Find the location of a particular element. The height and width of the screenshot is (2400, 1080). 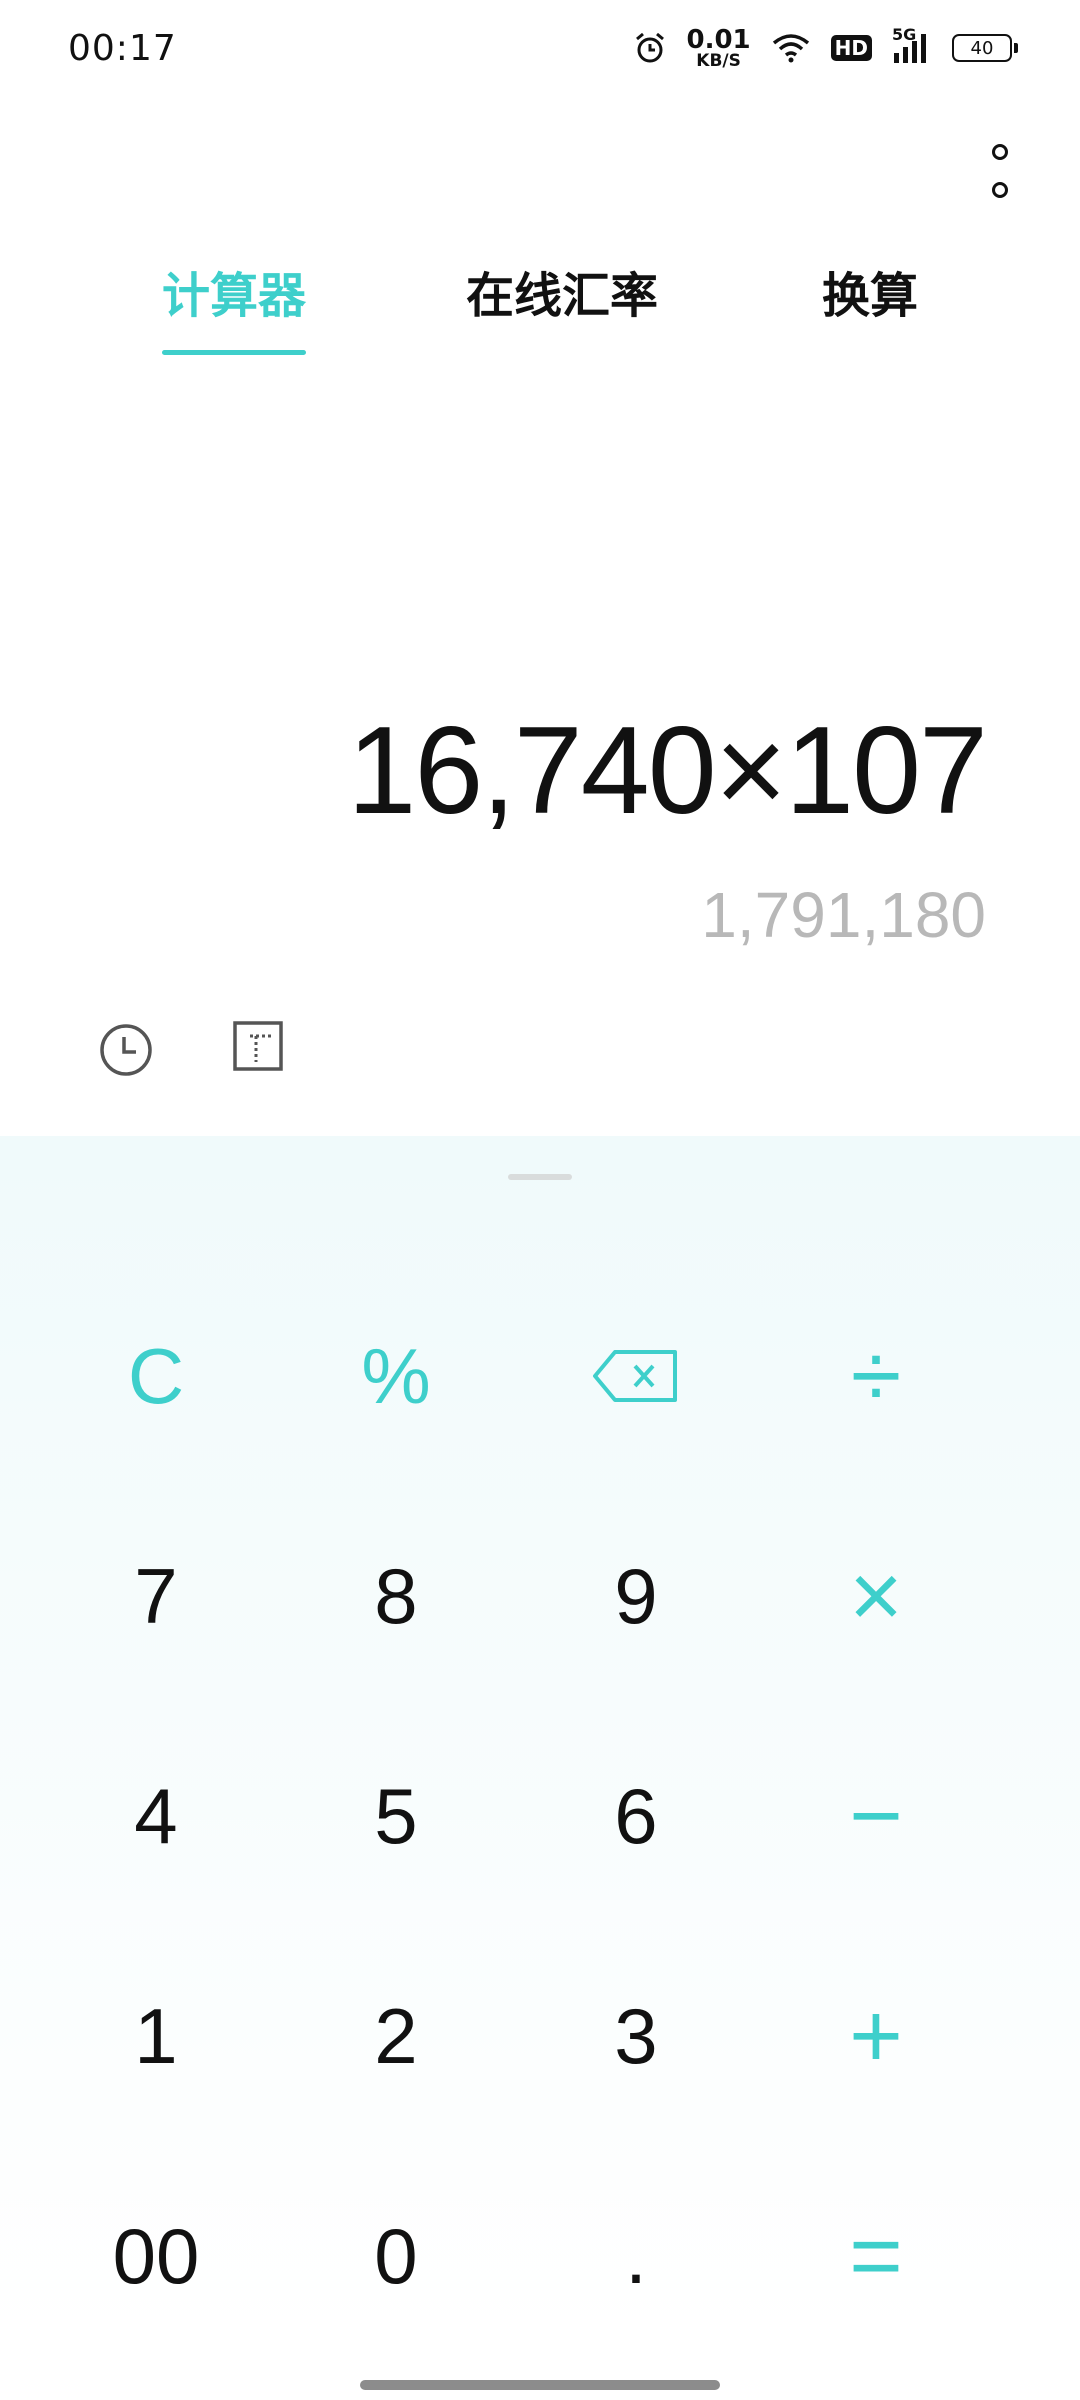

key-9: 9 is located at coordinates (636, 1596).